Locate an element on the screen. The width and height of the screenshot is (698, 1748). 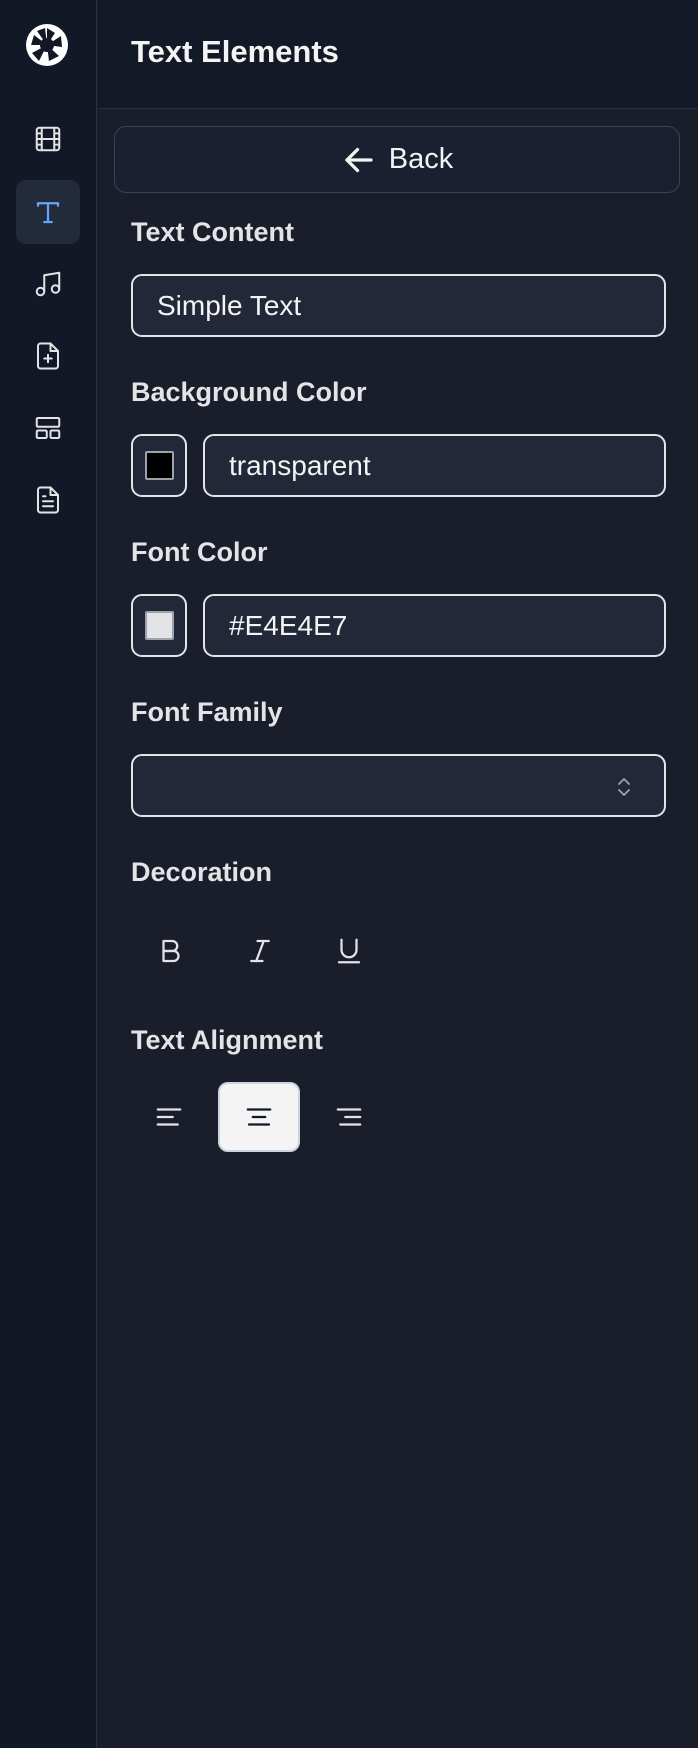
rail-item-add-file is located at coordinates (48, 356).